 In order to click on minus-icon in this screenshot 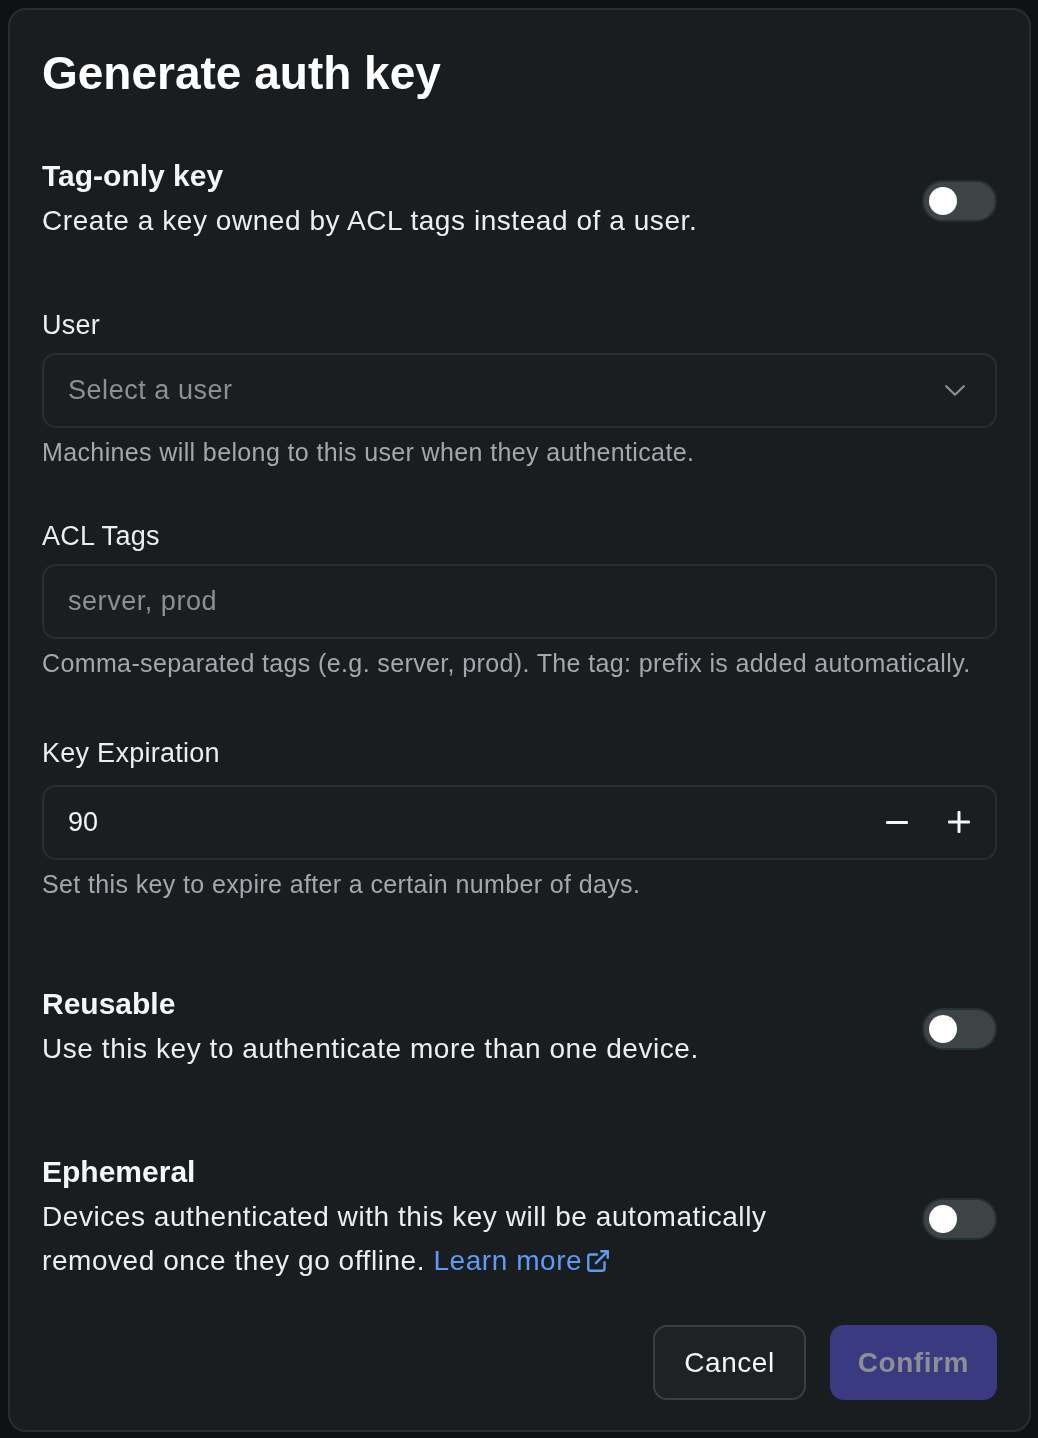, I will do `click(897, 822)`.